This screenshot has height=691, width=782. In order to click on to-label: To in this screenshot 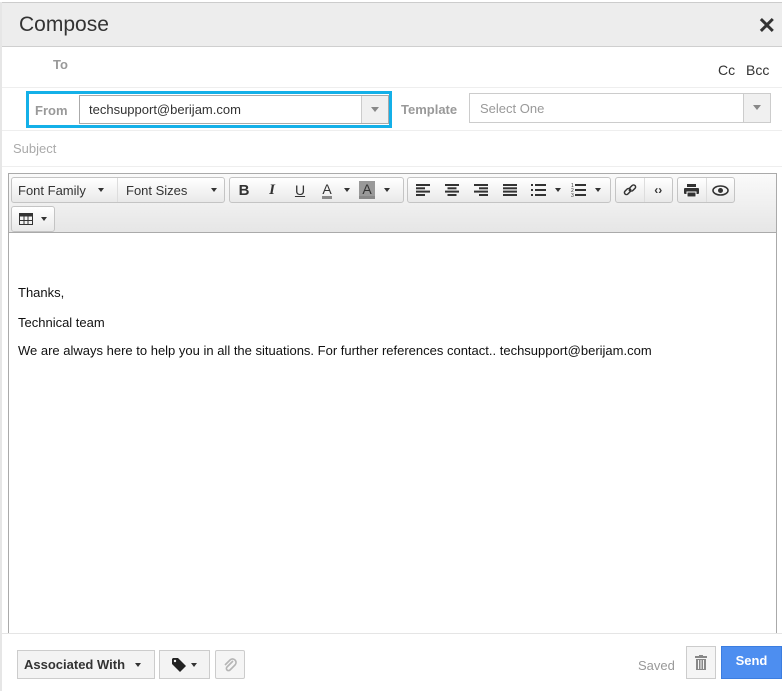, I will do `click(60, 64)`.